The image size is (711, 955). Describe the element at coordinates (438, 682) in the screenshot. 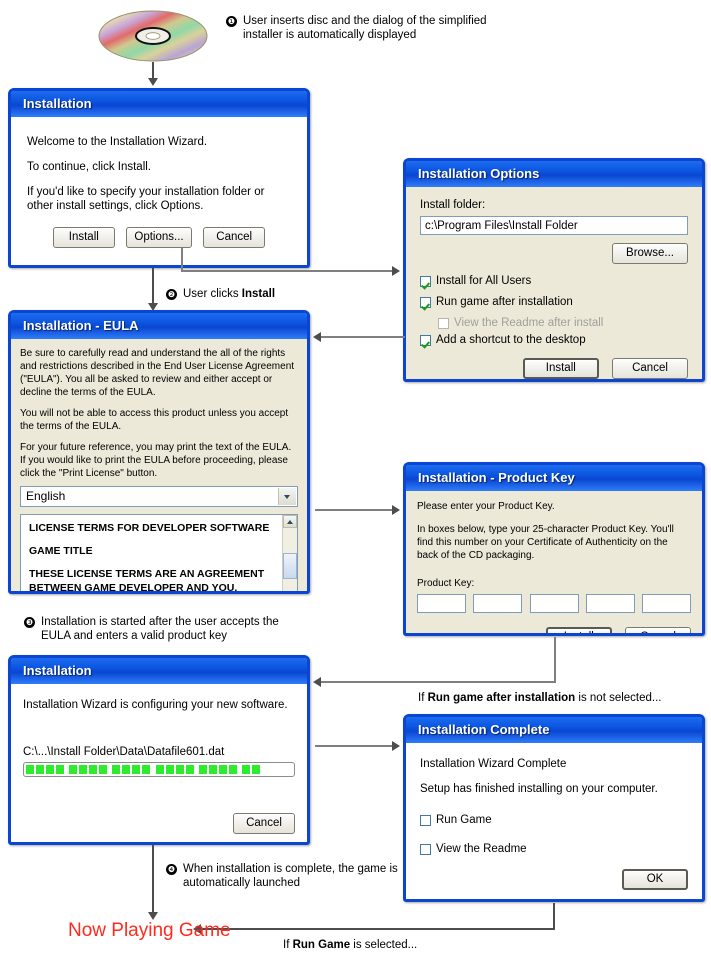

I see `connector-productkey-to-progress` at that location.